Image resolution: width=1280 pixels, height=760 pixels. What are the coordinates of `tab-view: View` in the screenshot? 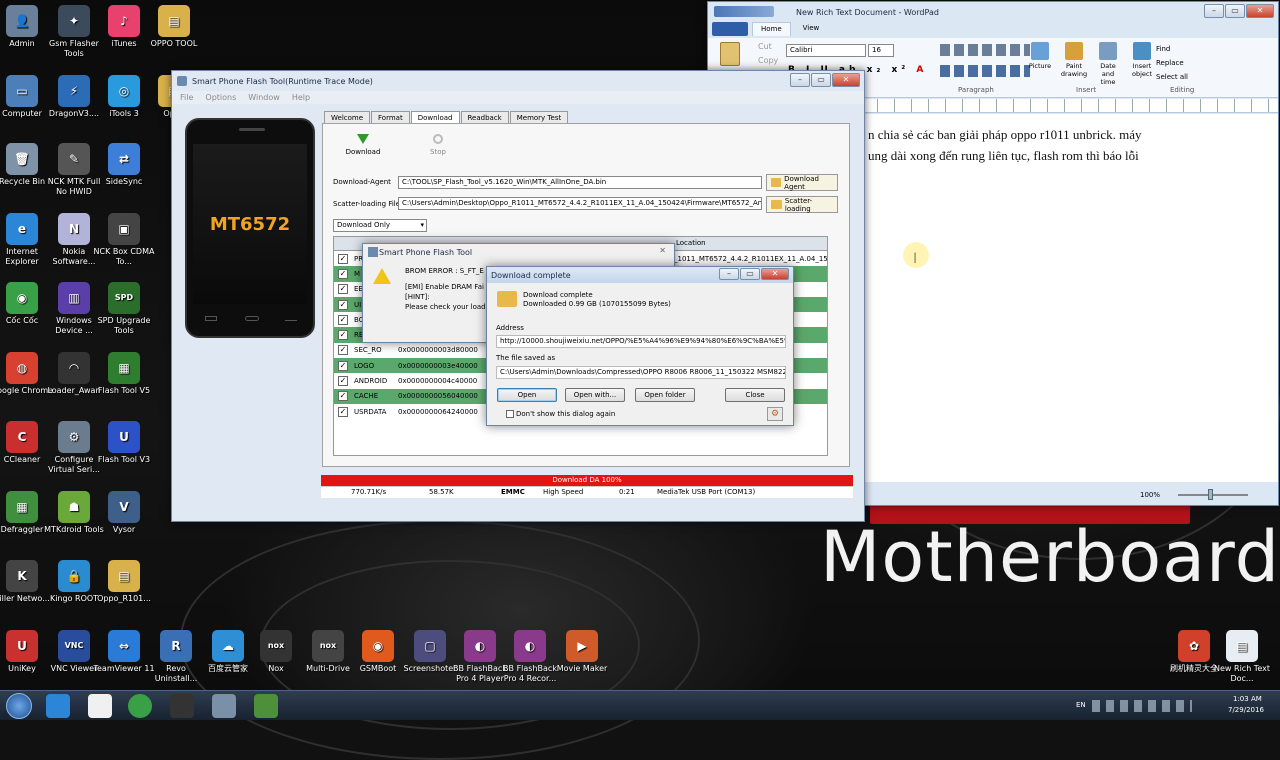 It's located at (811, 29).